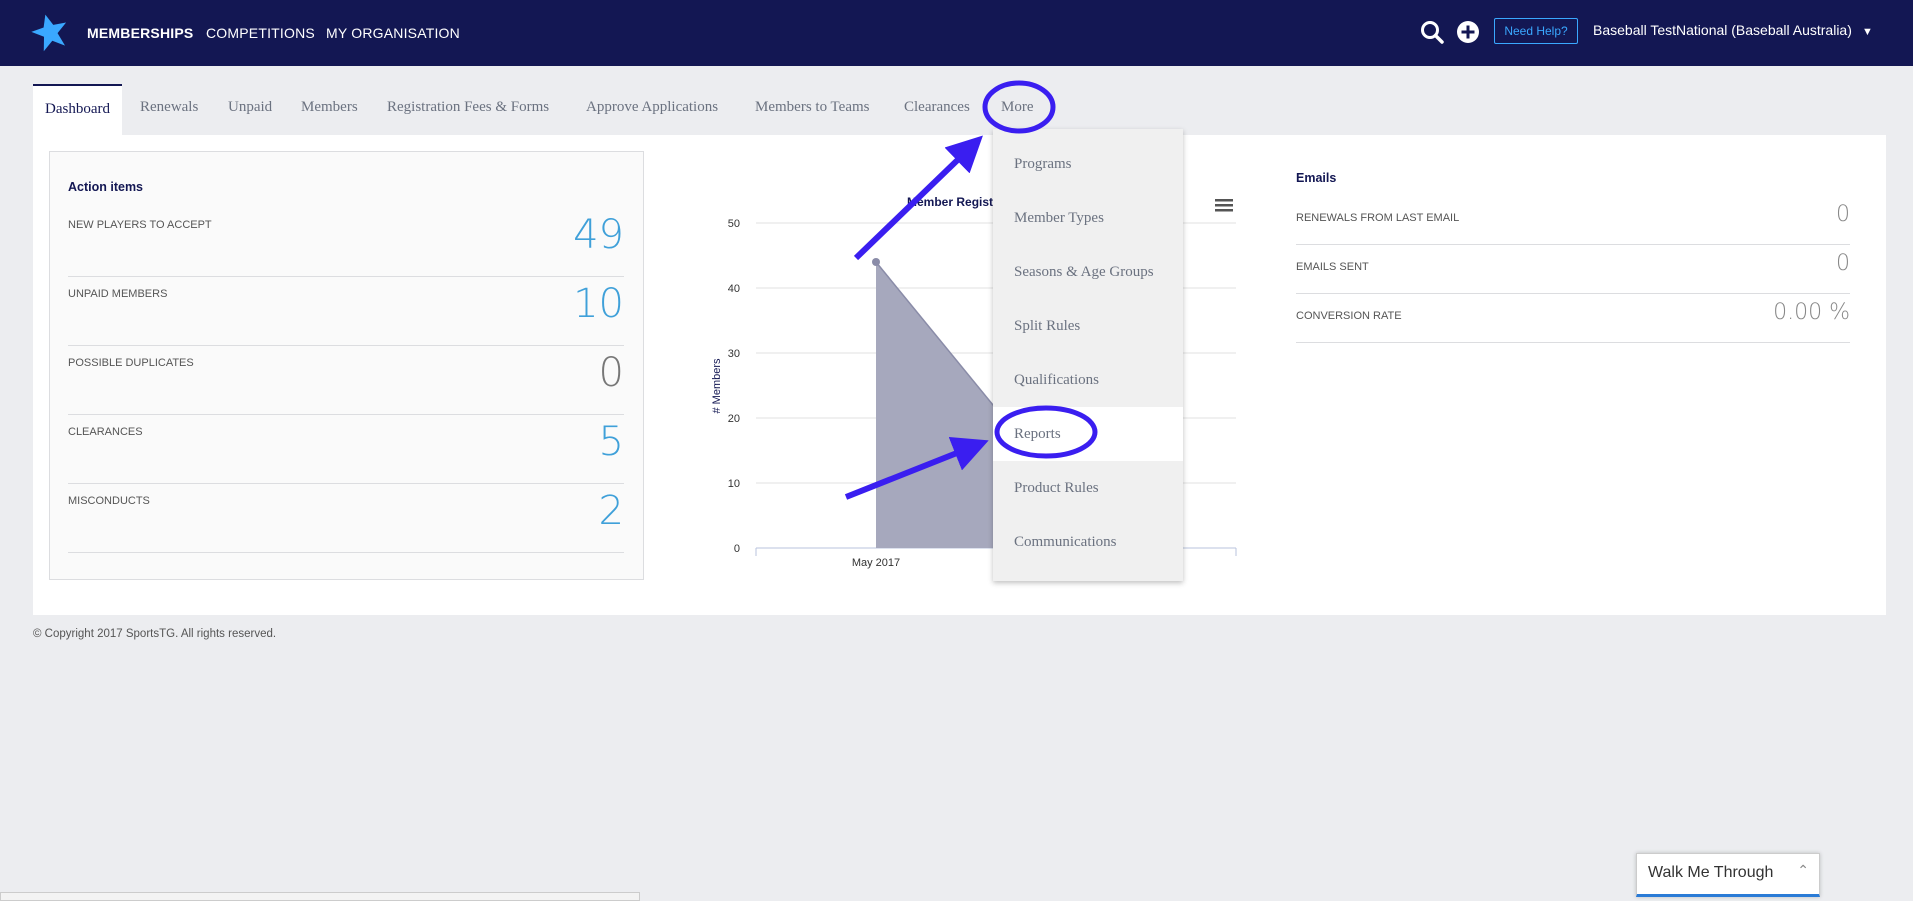 Image resolution: width=1913 pixels, height=901 pixels. I want to click on email-stat-label: CONVERSION RATE, so click(1349, 316).